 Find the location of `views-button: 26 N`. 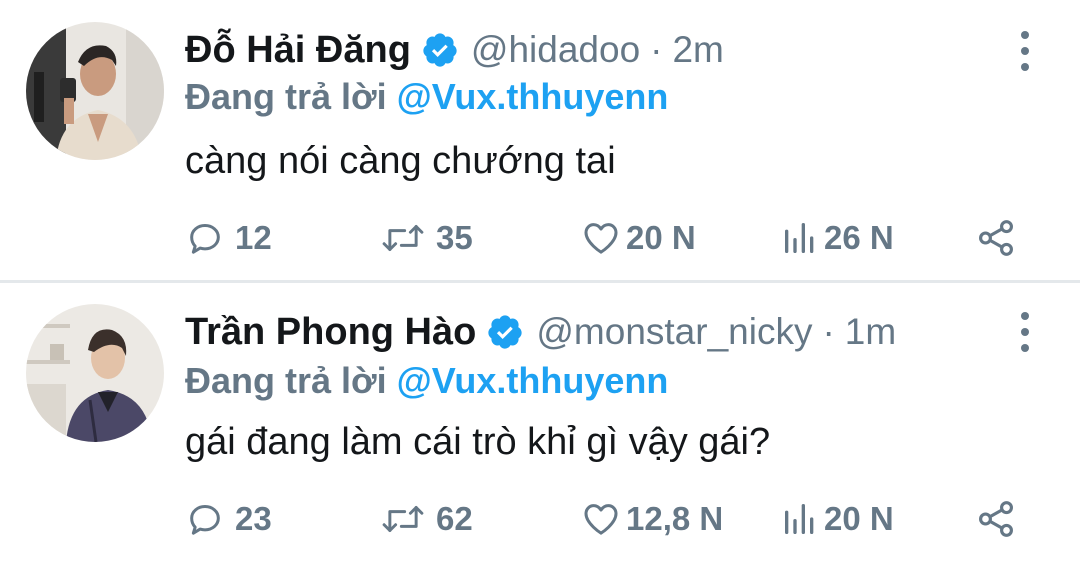

views-button: 26 N is located at coordinates (837, 238).